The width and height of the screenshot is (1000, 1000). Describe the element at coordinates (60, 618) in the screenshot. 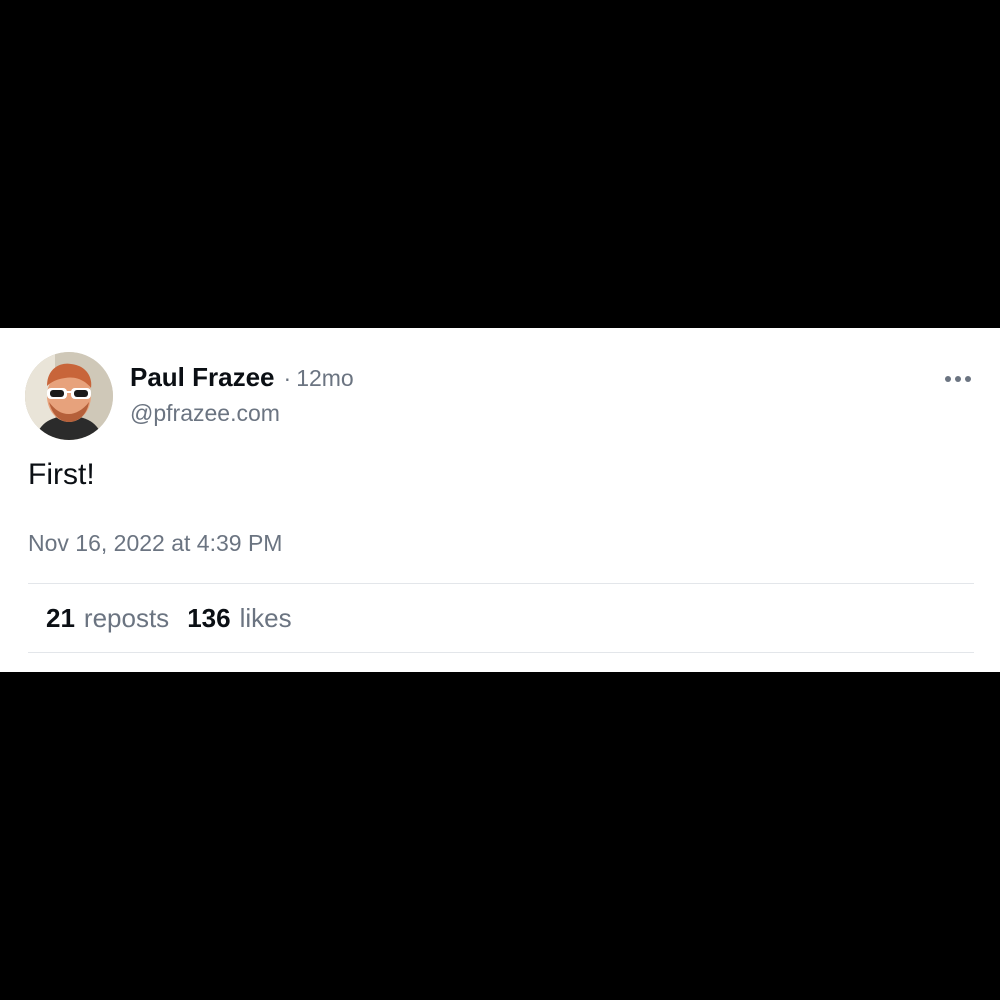

I see `reposts-count: 21` at that location.